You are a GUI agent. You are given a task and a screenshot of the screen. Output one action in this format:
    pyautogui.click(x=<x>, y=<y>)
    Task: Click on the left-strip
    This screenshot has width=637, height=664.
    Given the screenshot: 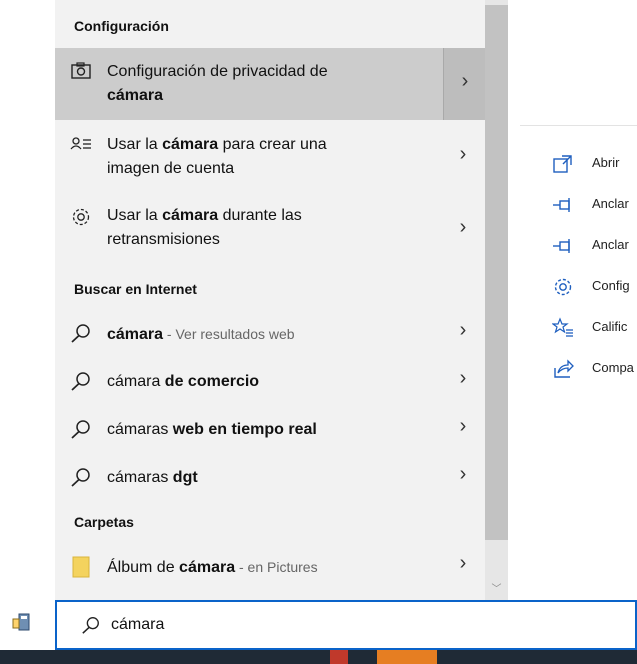 What is the action you would take?
    pyautogui.click(x=27, y=300)
    